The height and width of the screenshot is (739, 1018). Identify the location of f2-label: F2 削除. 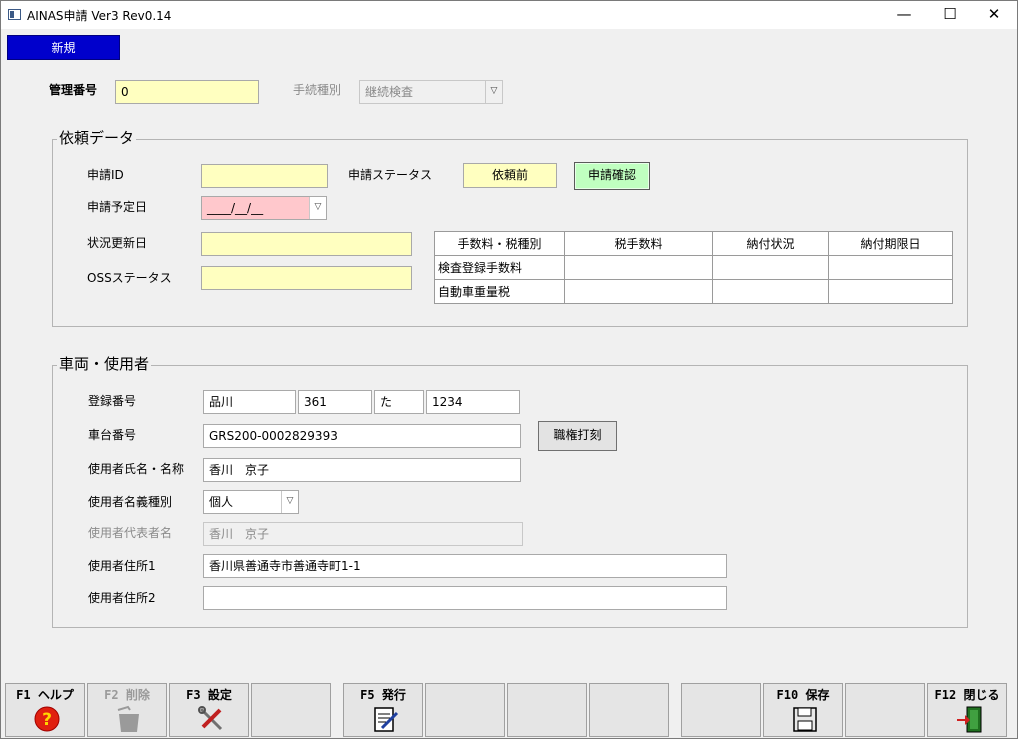
(127, 695).